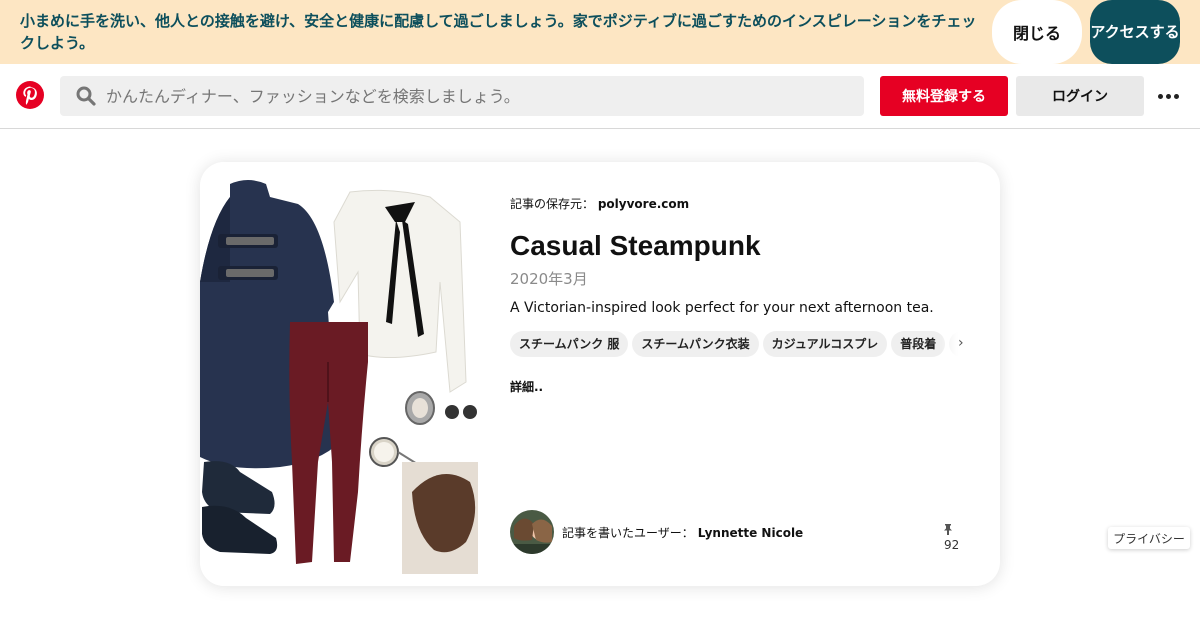 The image size is (1200, 630). What do you see at coordinates (549, 279) in the screenshot?
I see `pin-date: 2020年3月` at bounding box center [549, 279].